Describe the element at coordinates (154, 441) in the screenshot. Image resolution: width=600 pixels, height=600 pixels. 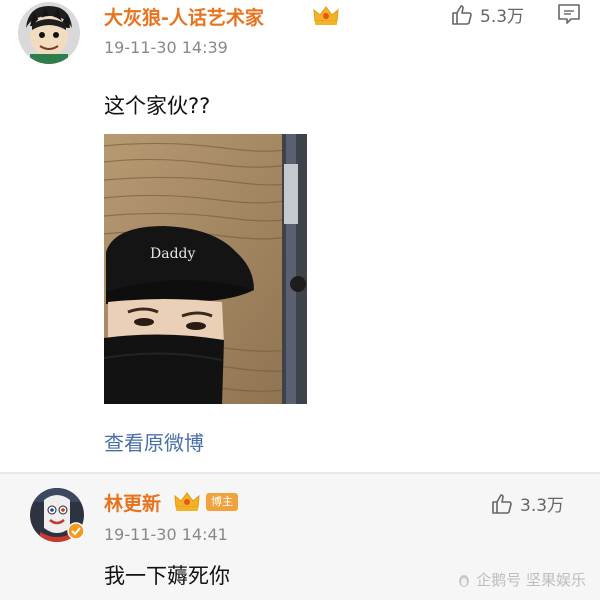
I see `view-original-link: 查看原微博` at that location.